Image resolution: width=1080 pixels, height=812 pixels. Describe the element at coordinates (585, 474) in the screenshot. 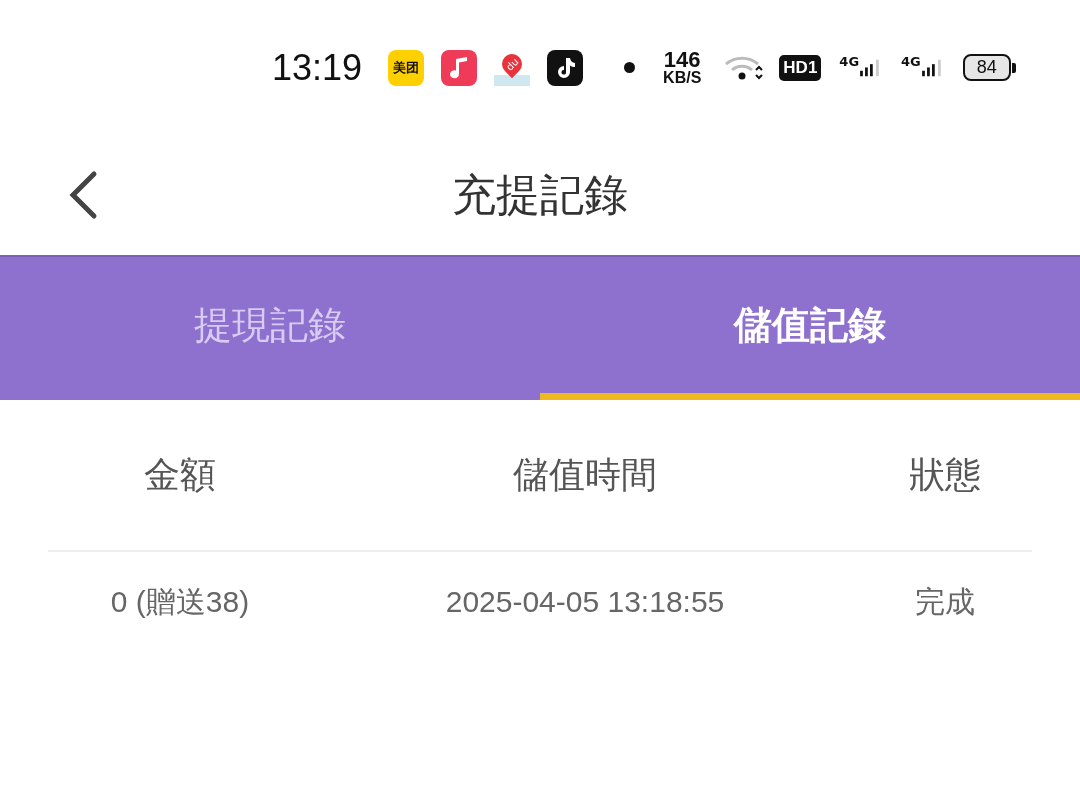

I see `column-header: 儲值時間` at that location.